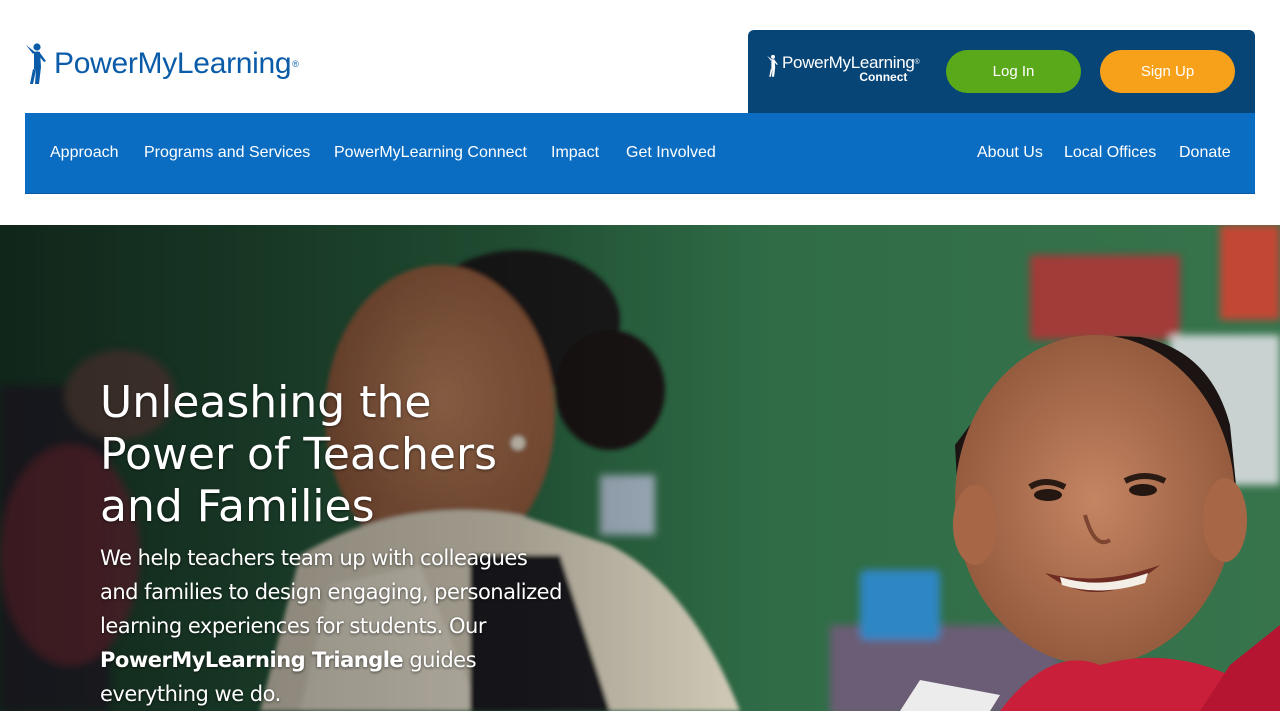 The image size is (1280, 711). I want to click on nav-item-powermylearning-connect: PowerMyLearning Connect, so click(430, 153).